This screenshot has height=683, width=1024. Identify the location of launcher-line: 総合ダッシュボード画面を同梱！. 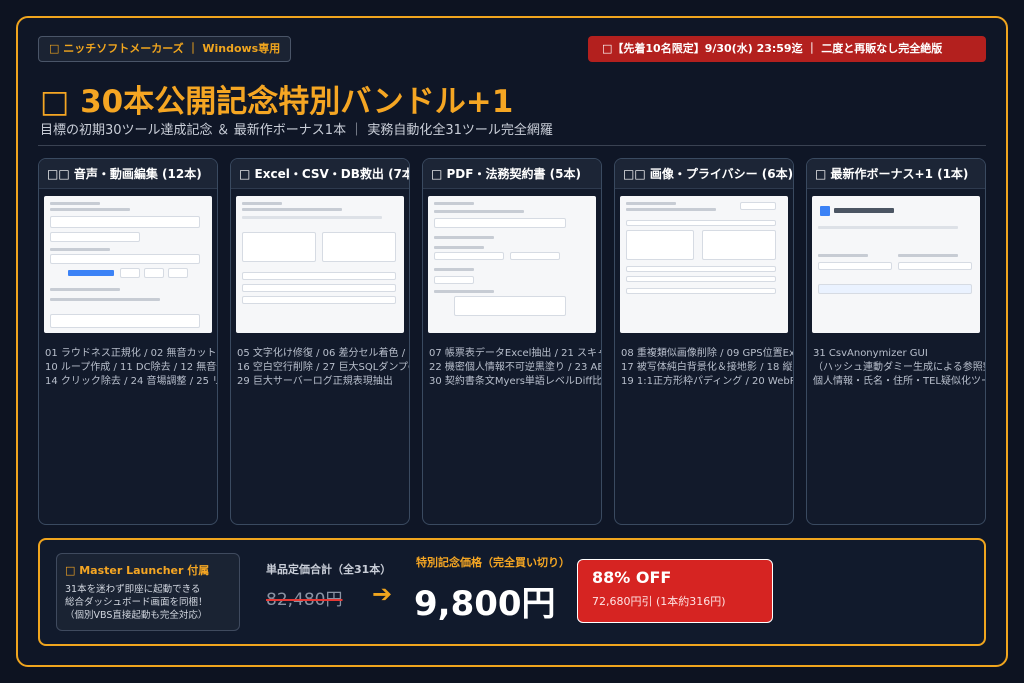
(136, 602).